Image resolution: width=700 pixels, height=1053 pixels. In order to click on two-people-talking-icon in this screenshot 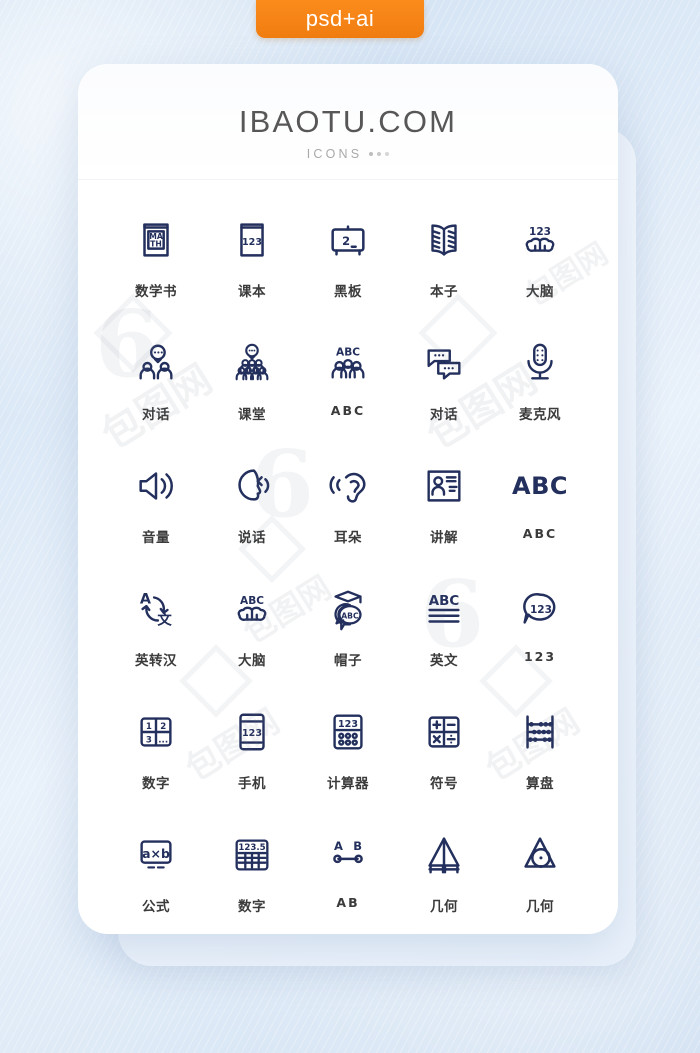, I will do `click(156, 363)`.